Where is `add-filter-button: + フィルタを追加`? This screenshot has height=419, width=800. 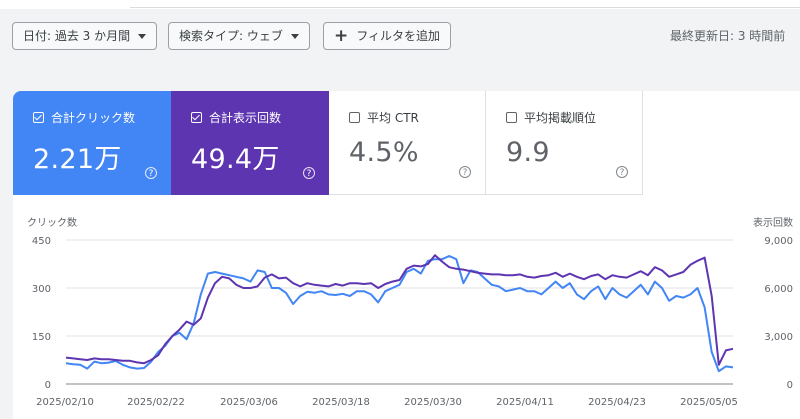
add-filter-button: + フィルタを追加 is located at coordinates (387, 36).